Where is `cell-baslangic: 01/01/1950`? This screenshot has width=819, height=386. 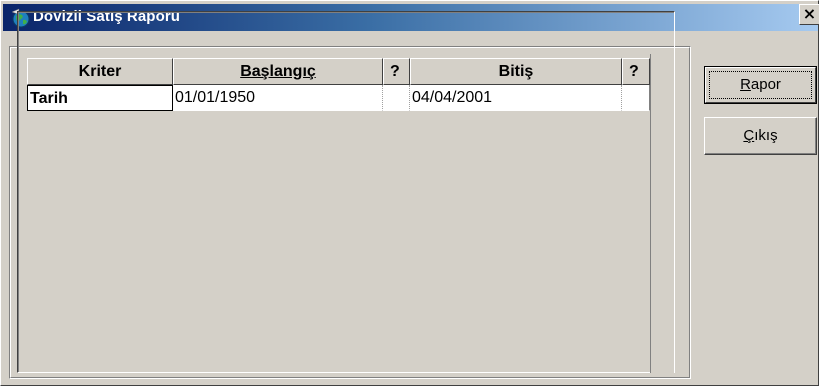 cell-baslangic: 01/01/1950 is located at coordinates (278, 98).